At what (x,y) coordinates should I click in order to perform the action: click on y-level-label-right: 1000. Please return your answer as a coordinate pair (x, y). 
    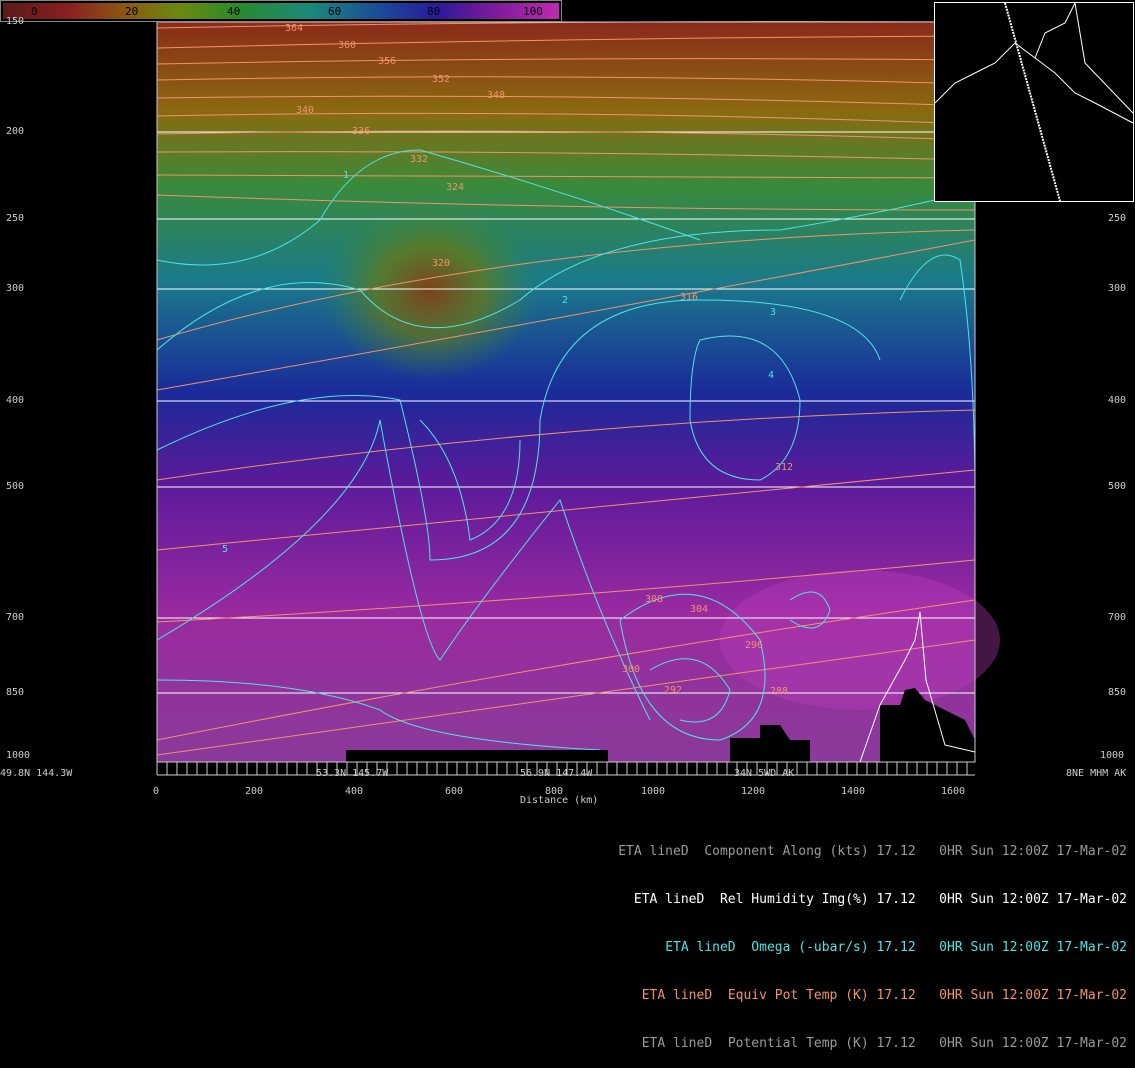
    Looking at the image, I should click on (1112, 755).